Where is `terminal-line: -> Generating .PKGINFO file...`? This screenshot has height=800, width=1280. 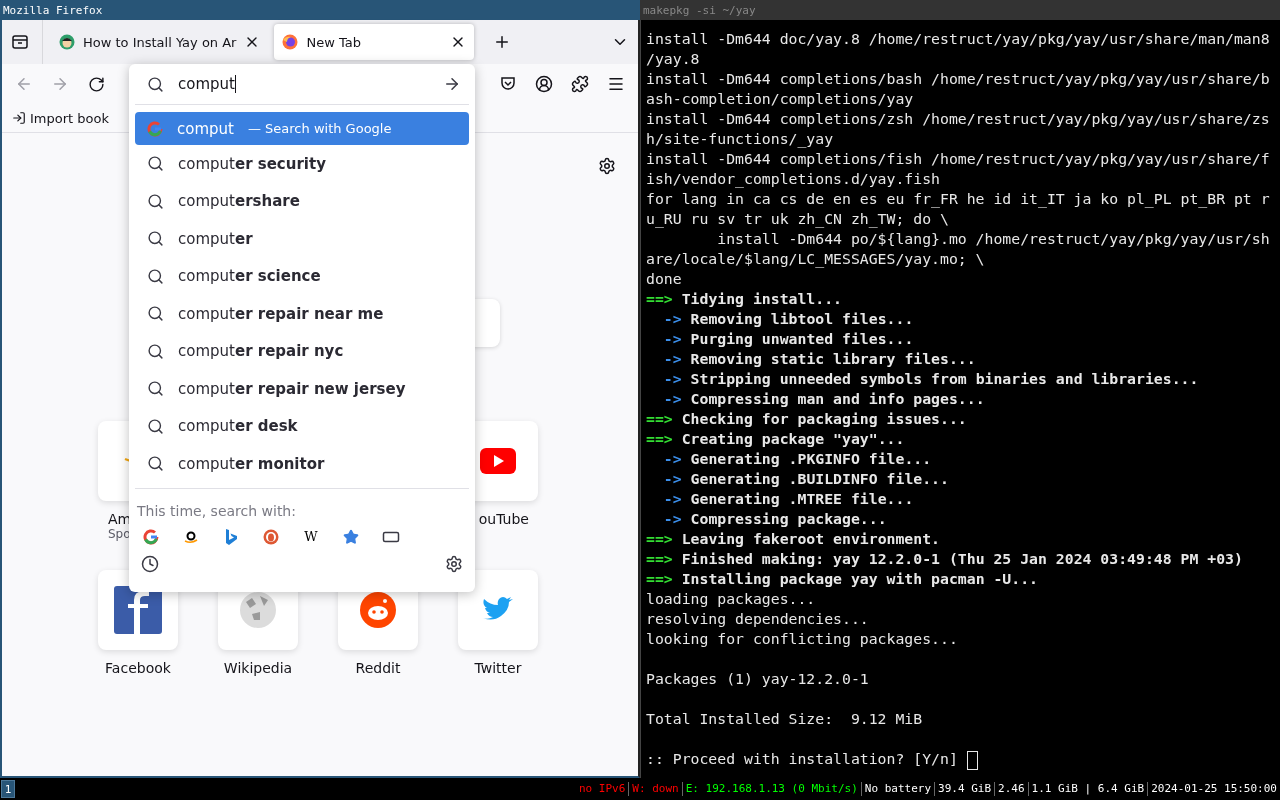
terminal-line: -> Generating .PKGINFO file... is located at coordinates (797, 458).